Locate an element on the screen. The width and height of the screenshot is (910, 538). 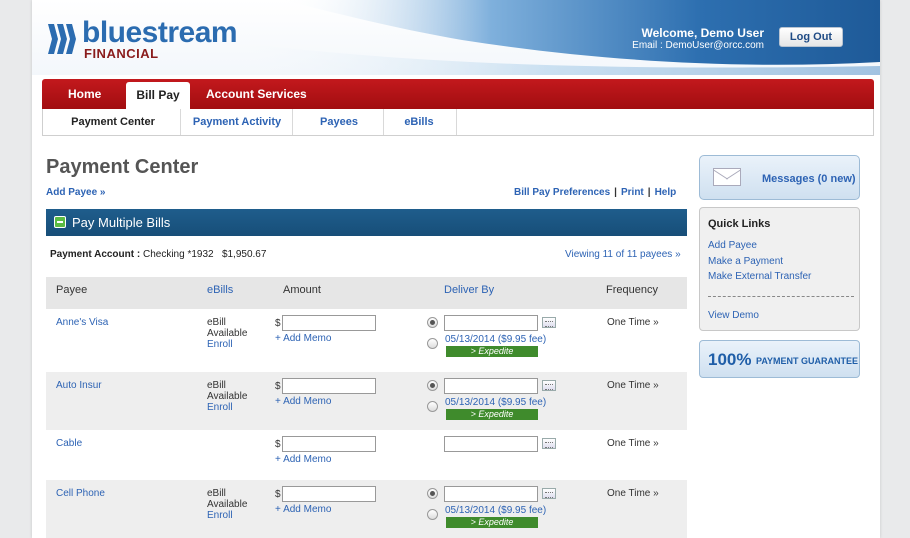
quick-links-title: Quick Links is located at coordinates (739, 224).